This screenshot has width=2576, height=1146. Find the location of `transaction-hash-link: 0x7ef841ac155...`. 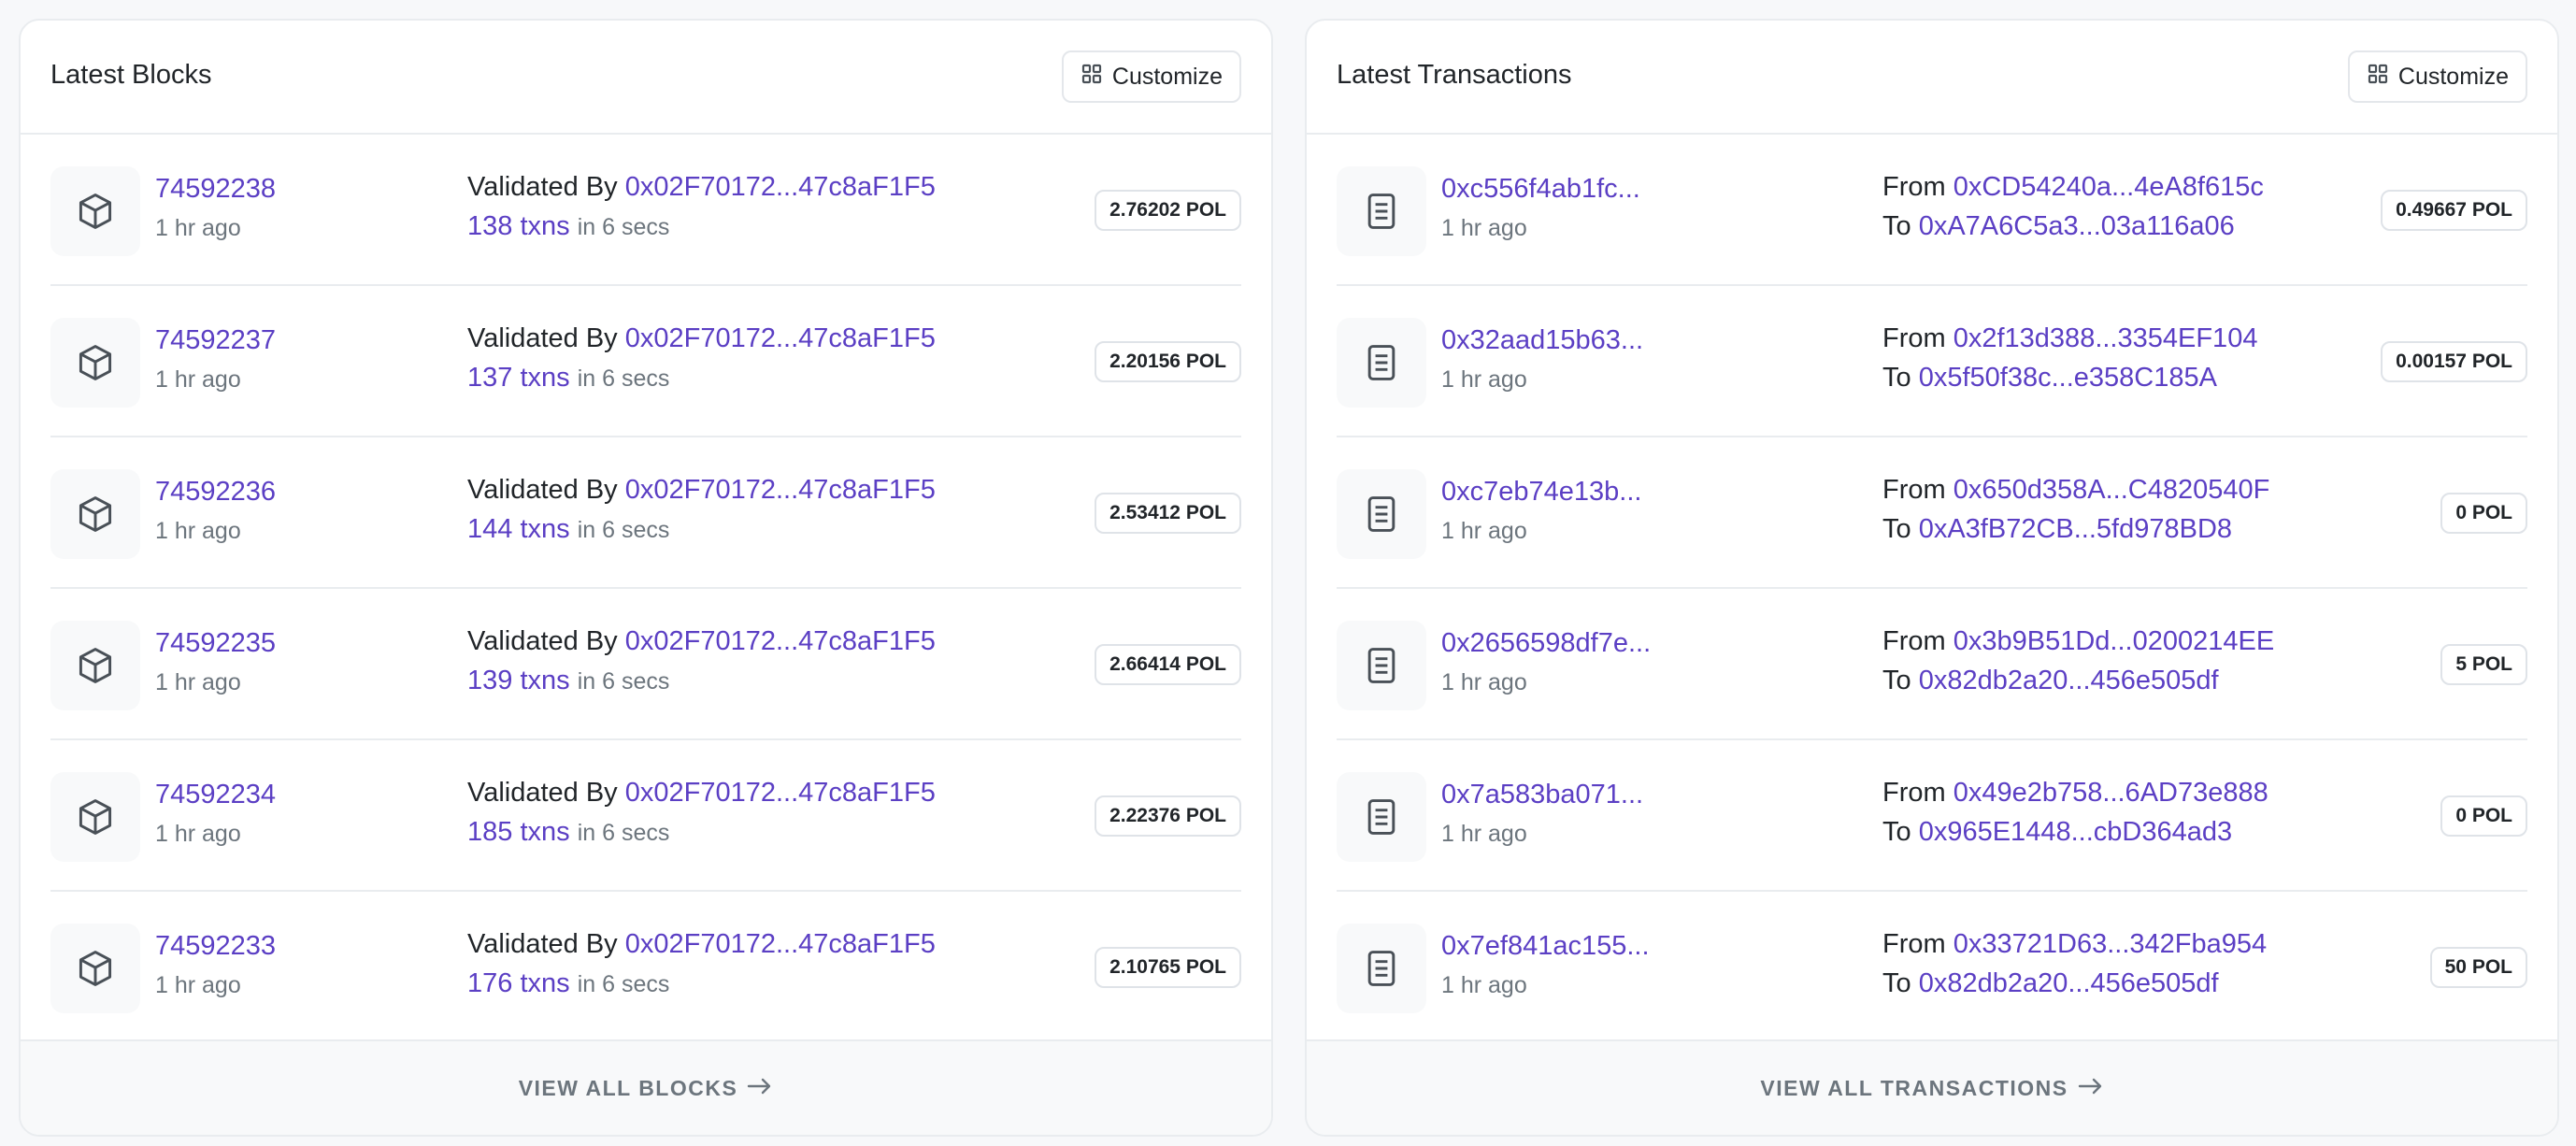

transaction-hash-link: 0x7ef841ac155... is located at coordinates (1545, 946).